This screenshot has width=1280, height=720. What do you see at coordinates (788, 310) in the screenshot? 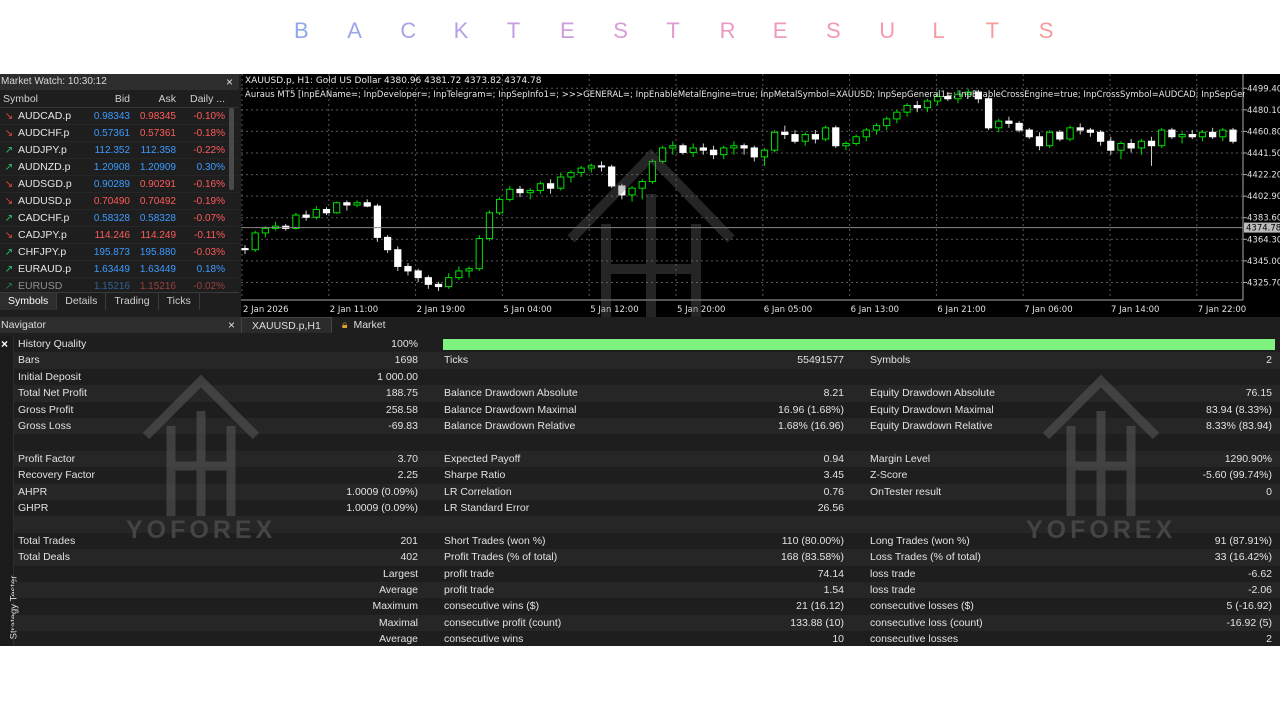
I see `time-label: 6 Jan 05:00` at bounding box center [788, 310].